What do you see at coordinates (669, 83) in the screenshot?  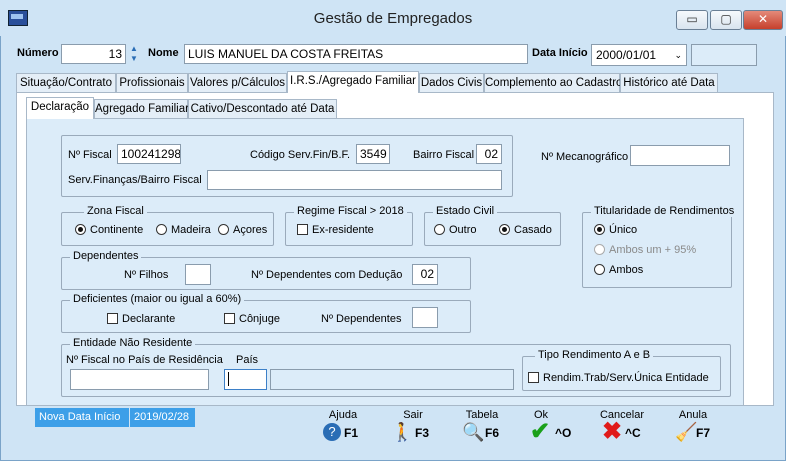 I see `tab-historico-ate-data: Histórico até Data` at bounding box center [669, 83].